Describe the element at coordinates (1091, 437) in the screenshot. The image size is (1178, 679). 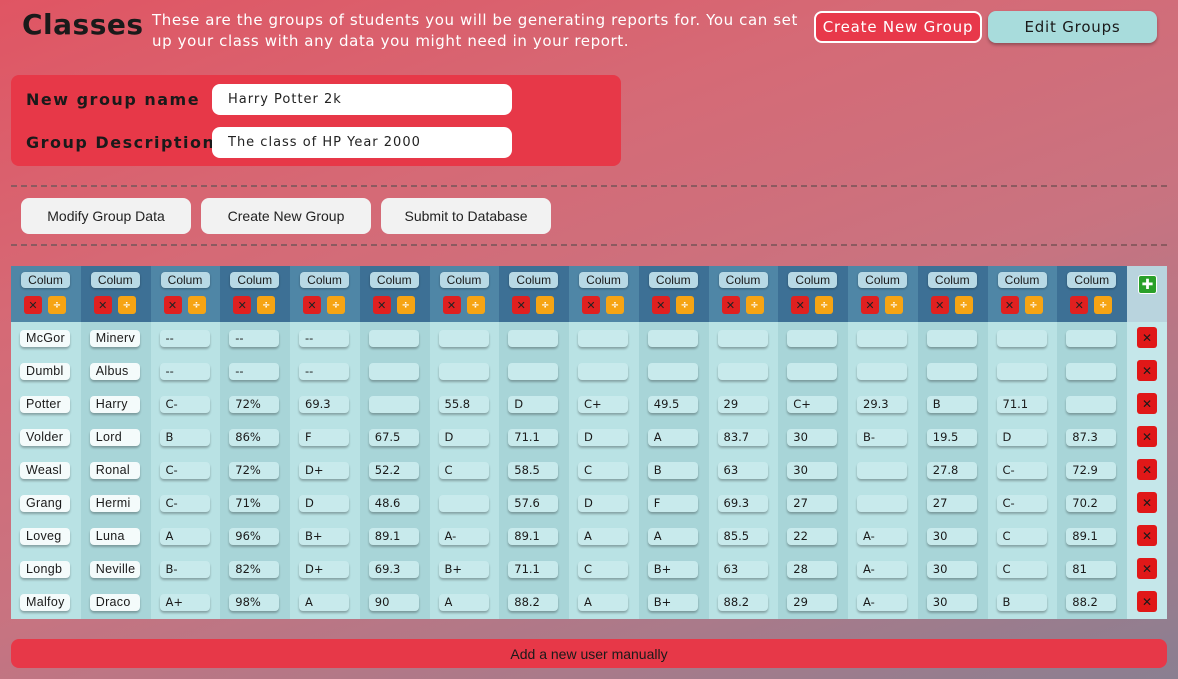
I see `cell-input: 87.3` at that location.